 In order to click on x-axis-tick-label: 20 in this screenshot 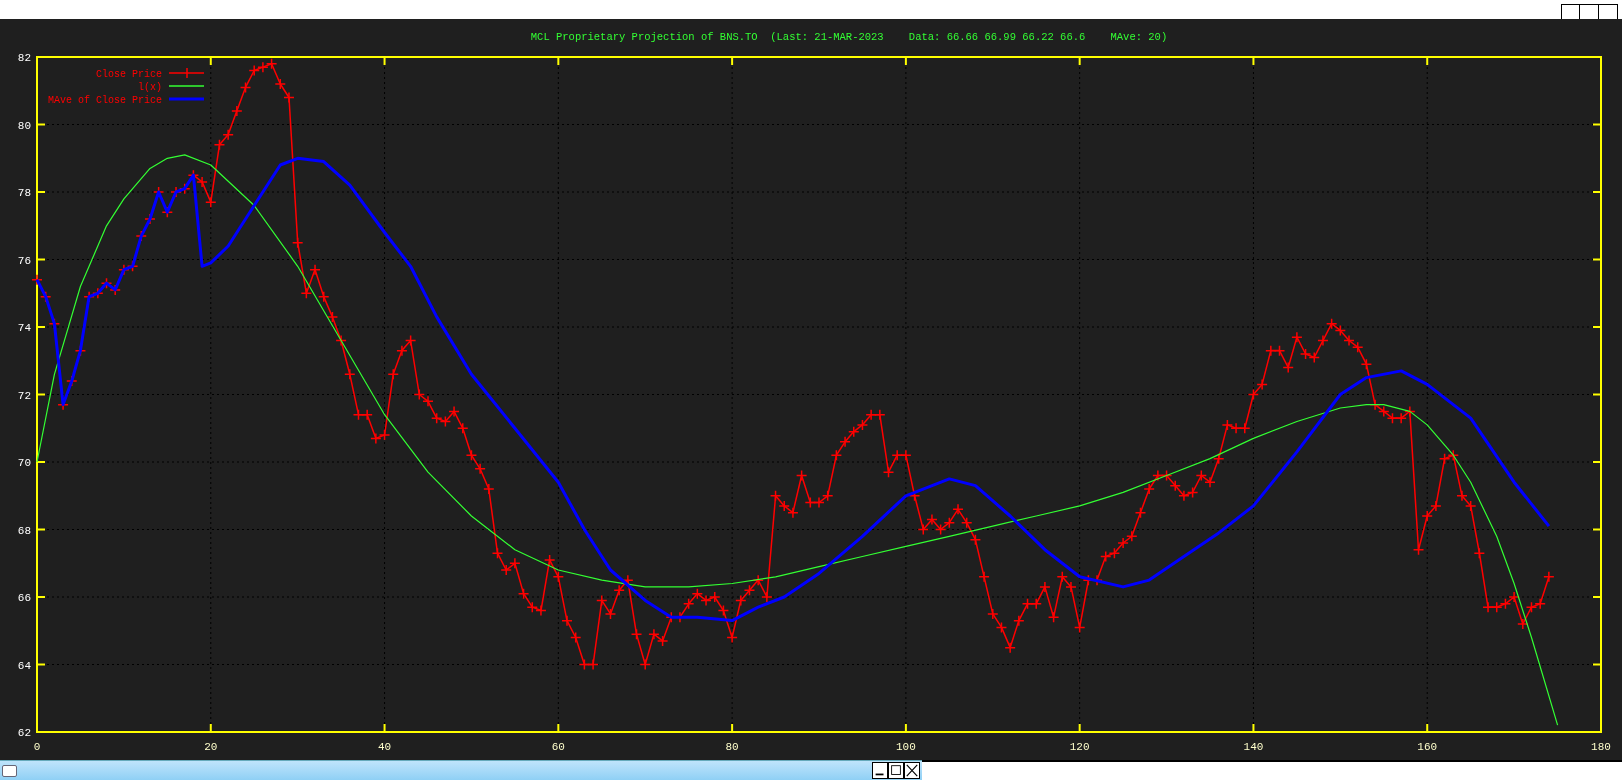, I will do `click(211, 747)`.